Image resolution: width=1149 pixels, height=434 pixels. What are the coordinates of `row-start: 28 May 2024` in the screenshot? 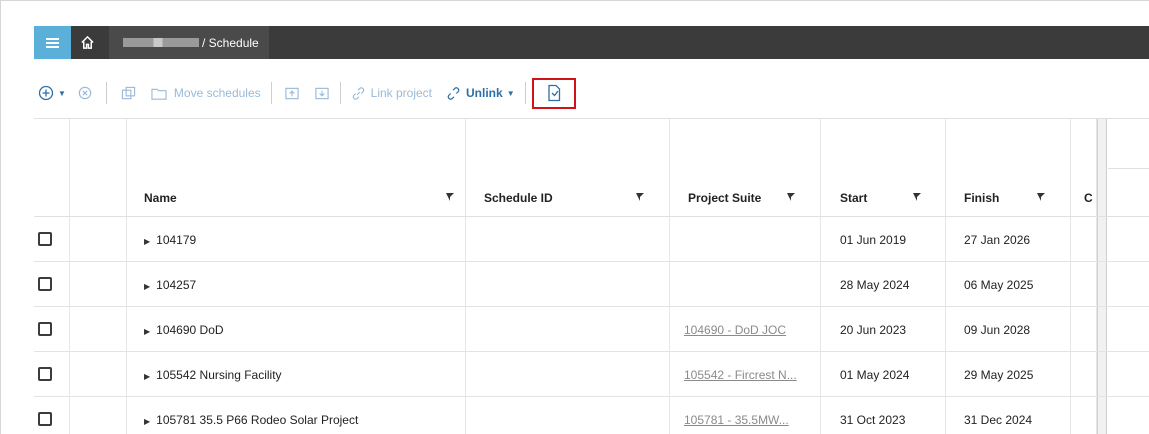 It's located at (875, 285).